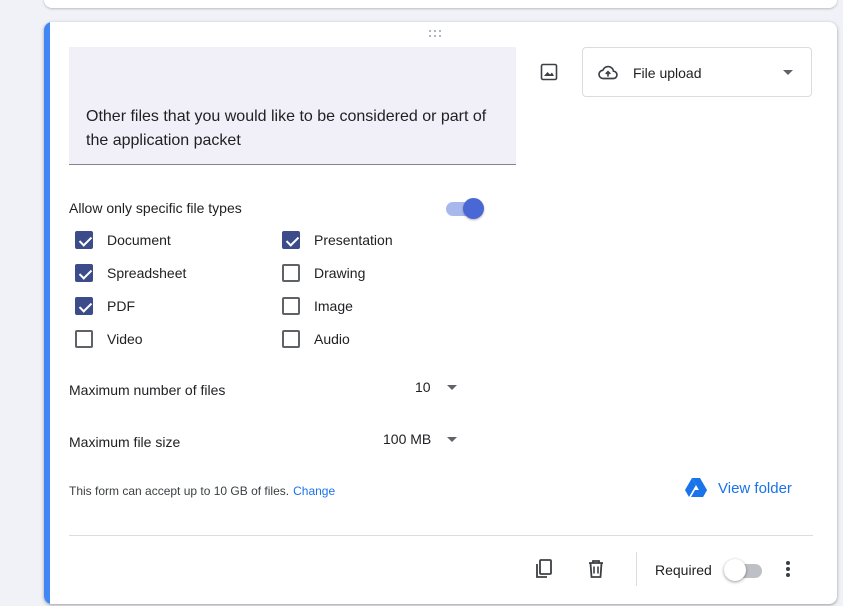 Image resolution: width=843 pixels, height=606 pixels. Describe the element at coordinates (125, 339) in the screenshot. I see `checkbox-label: Video` at that location.